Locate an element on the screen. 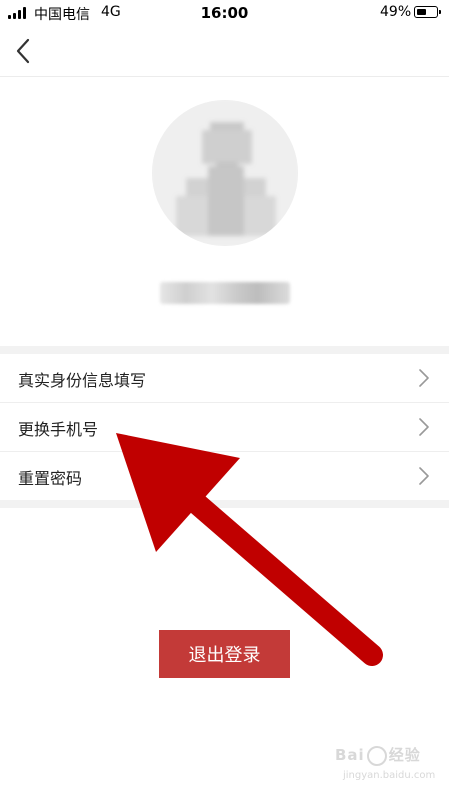 The height and width of the screenshot is (800, 449). paw-icon is located at coordinates (376, 755).